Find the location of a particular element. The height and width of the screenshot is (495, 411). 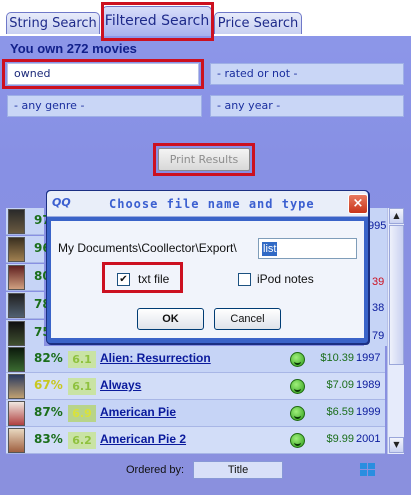

movie-title-link: Always is located at coordinates (120, 385).